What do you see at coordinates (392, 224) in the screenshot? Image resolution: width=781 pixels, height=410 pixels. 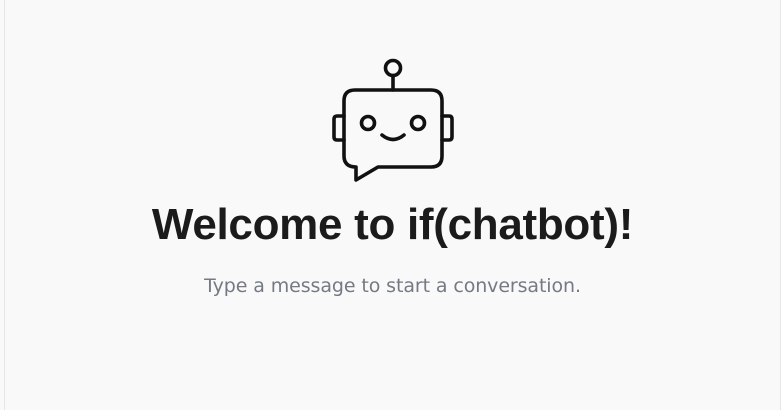 I see `welcome-title: Welcome to if(chatbot)!` at bounding box center [392, 224].